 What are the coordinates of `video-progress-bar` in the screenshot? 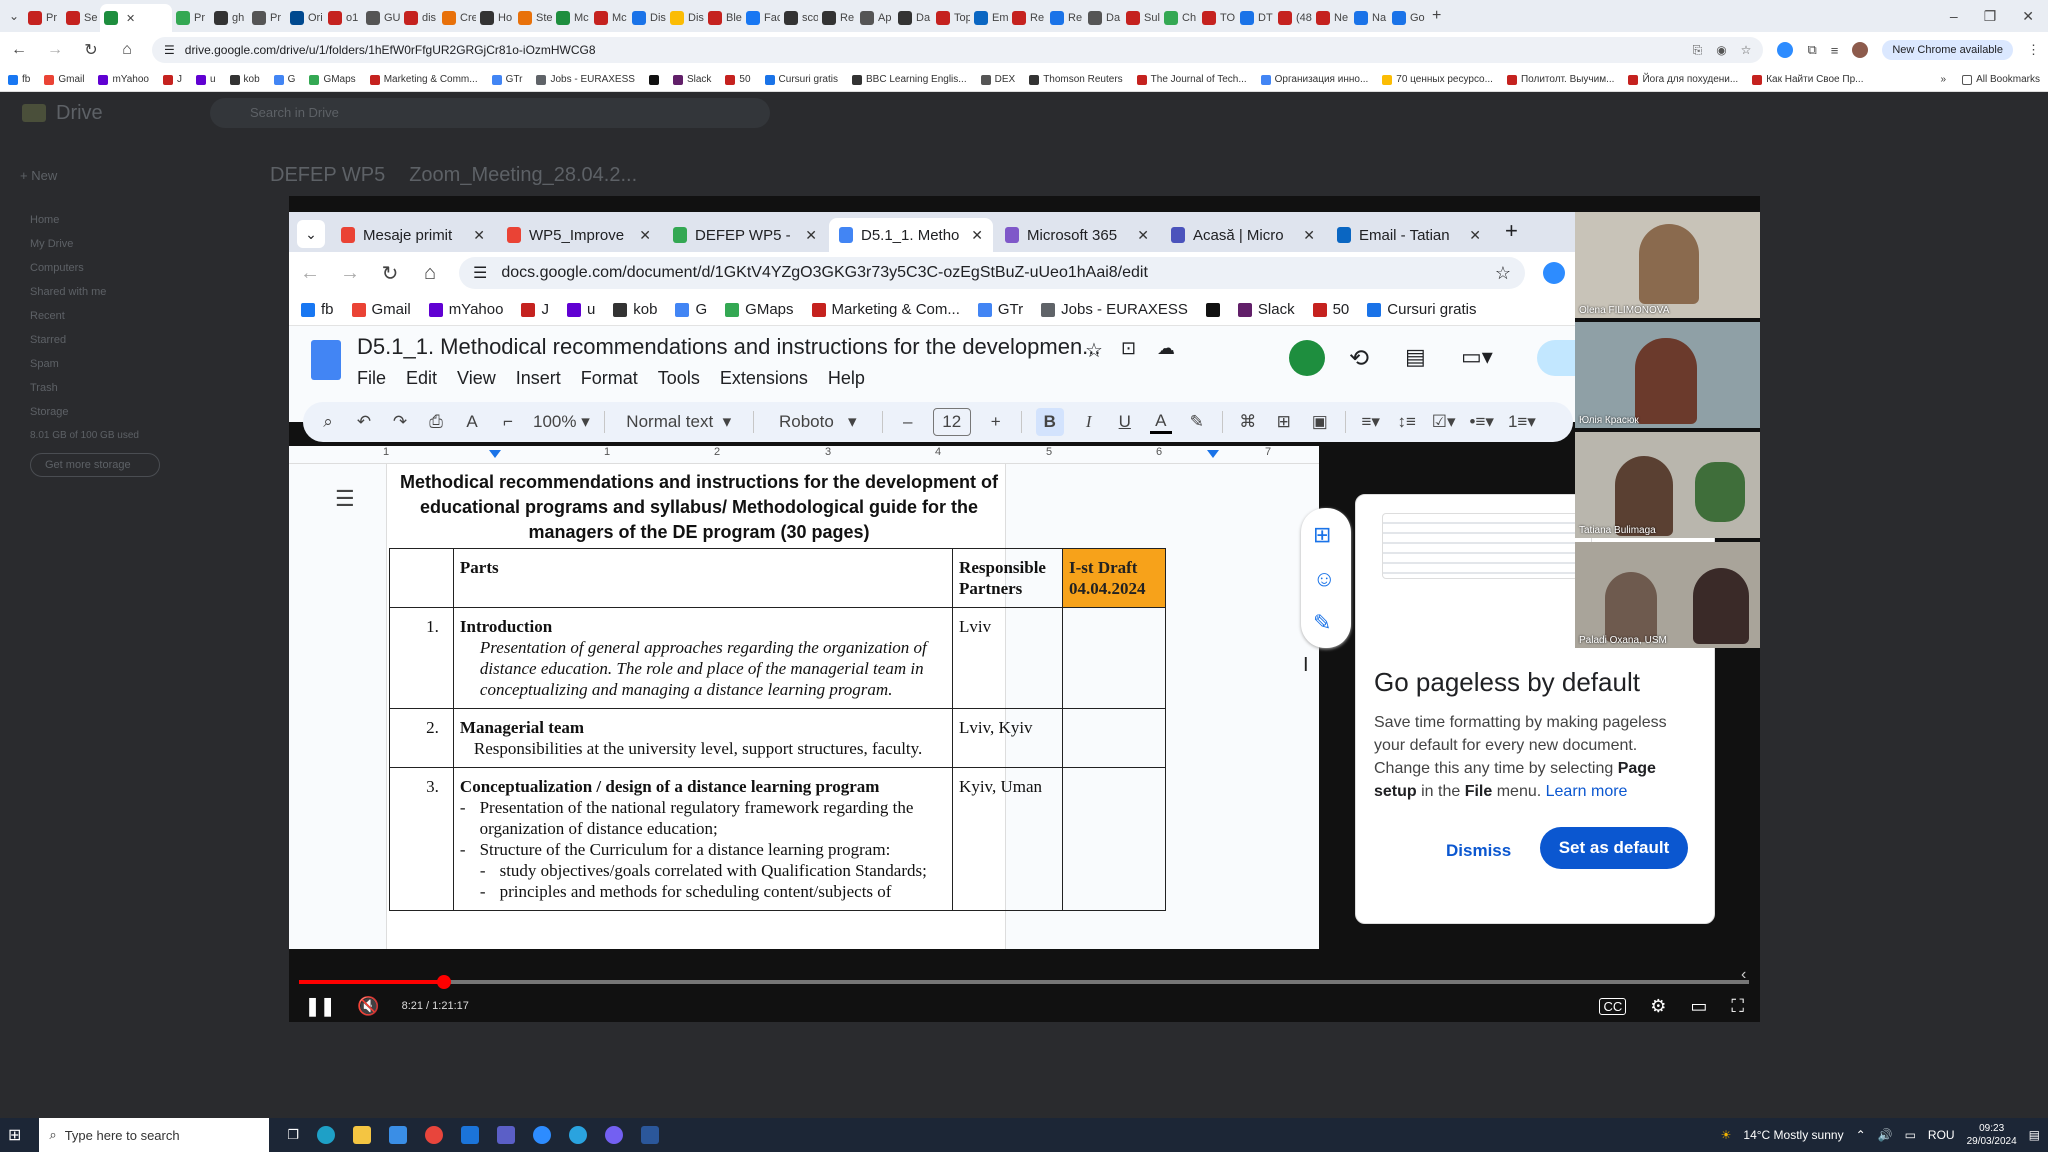 It's located at (1024, 982).